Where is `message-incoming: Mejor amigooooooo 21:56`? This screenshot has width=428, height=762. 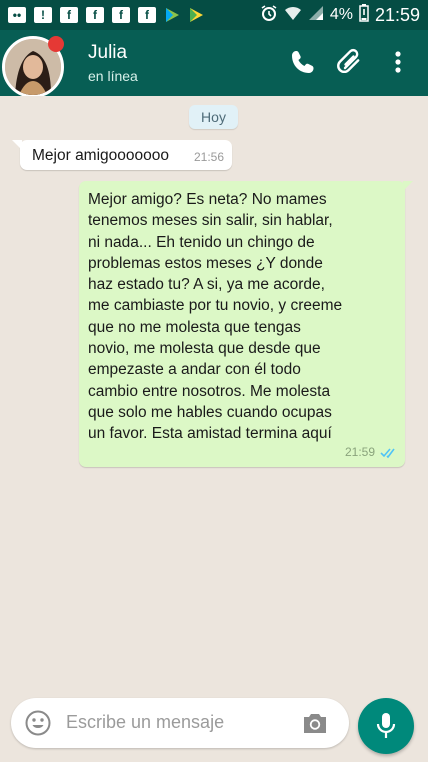
message-incoming: Mejor amigooooooo 21:56 is located at coordinates (122, 155).